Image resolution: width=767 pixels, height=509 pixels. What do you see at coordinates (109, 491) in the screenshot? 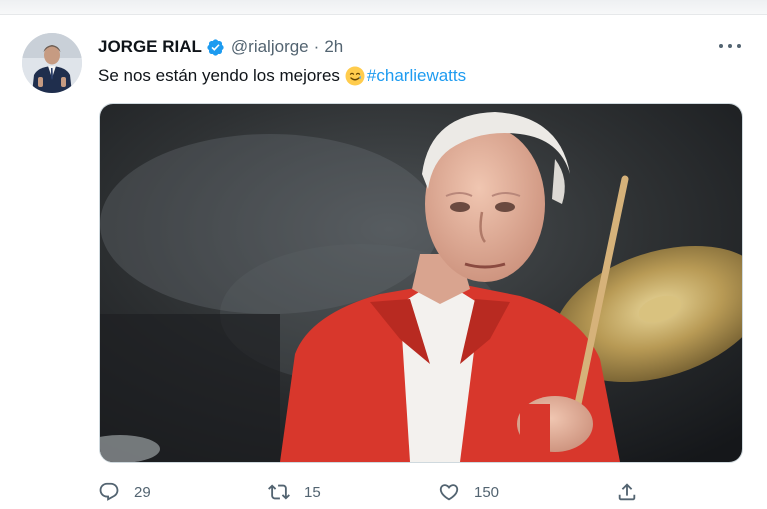
I see `reply-icon` at bounding box center [109, 491].